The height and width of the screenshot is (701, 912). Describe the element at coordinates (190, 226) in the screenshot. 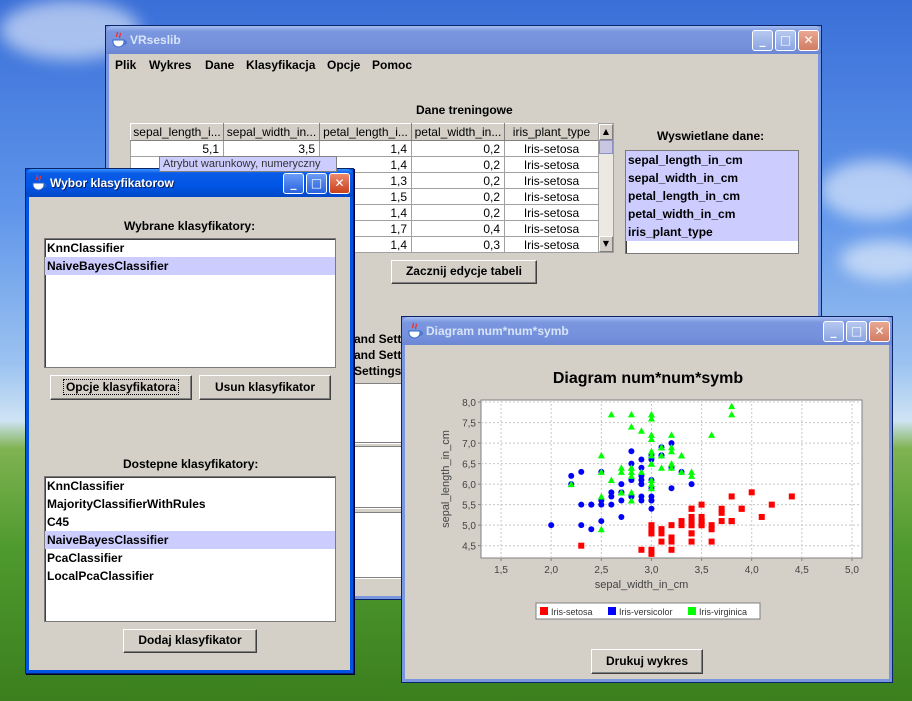

I see `selected-classifiers-title: Wybrane klasyfikatory:` at that location.